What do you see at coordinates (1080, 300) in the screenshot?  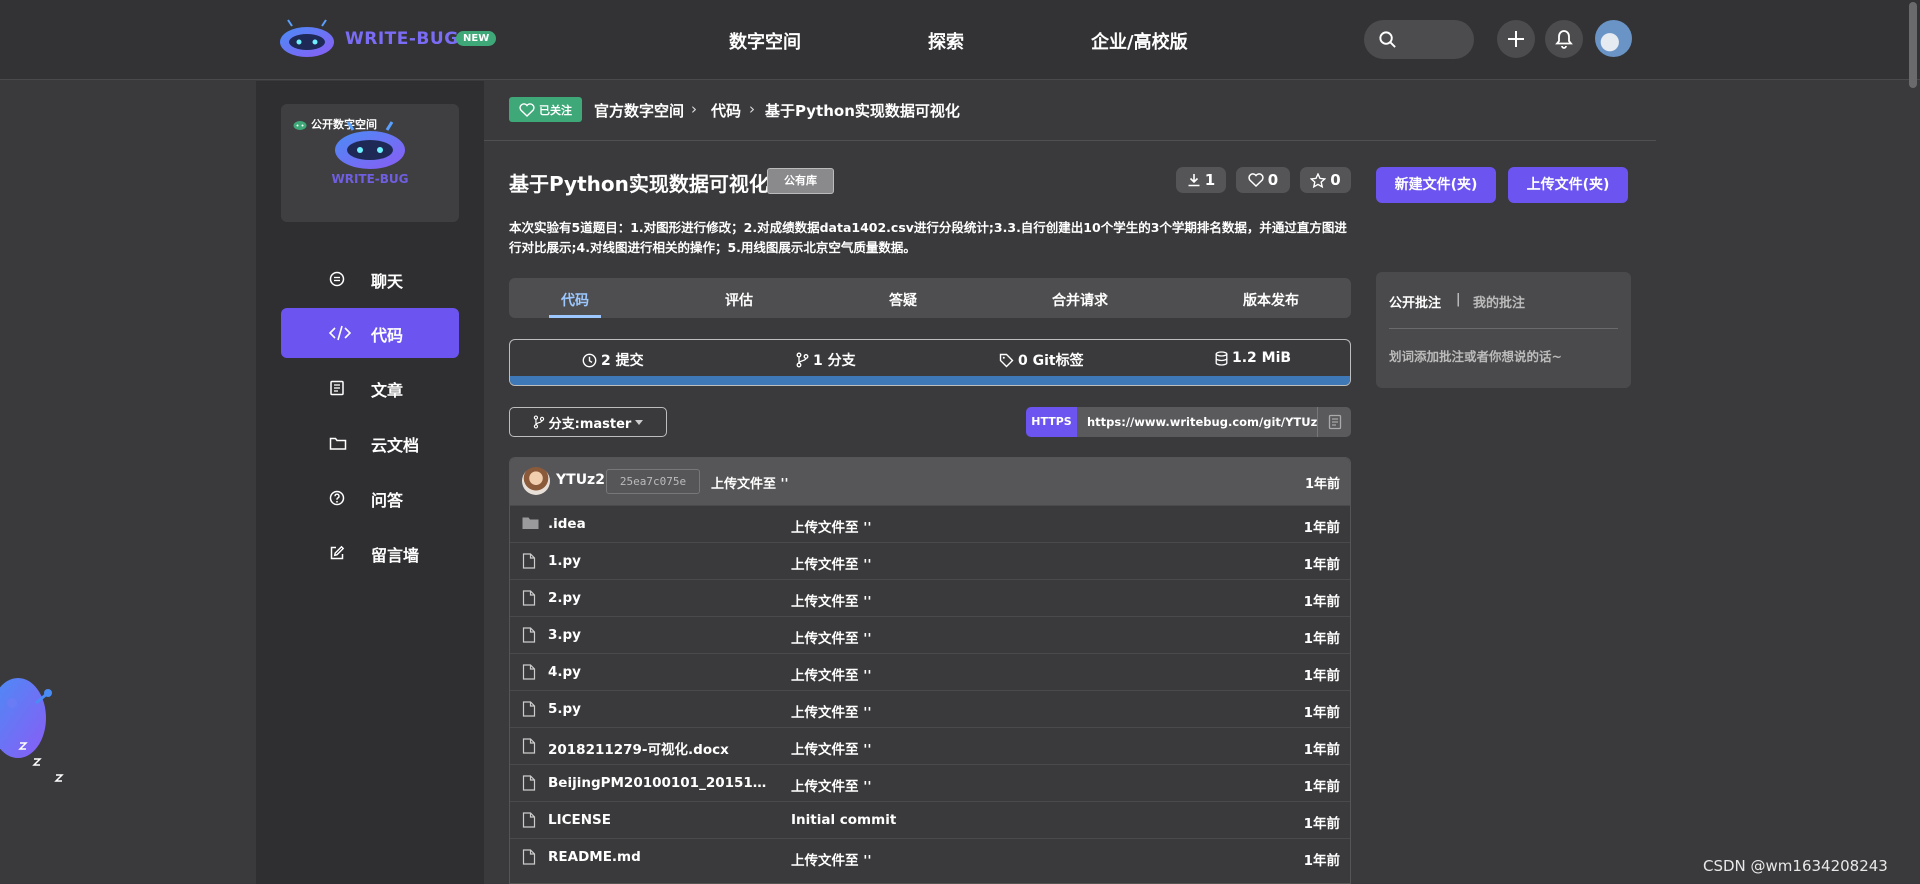 I see `tab-merge-requests: 合并请求` at bounding box center [1080, 300].